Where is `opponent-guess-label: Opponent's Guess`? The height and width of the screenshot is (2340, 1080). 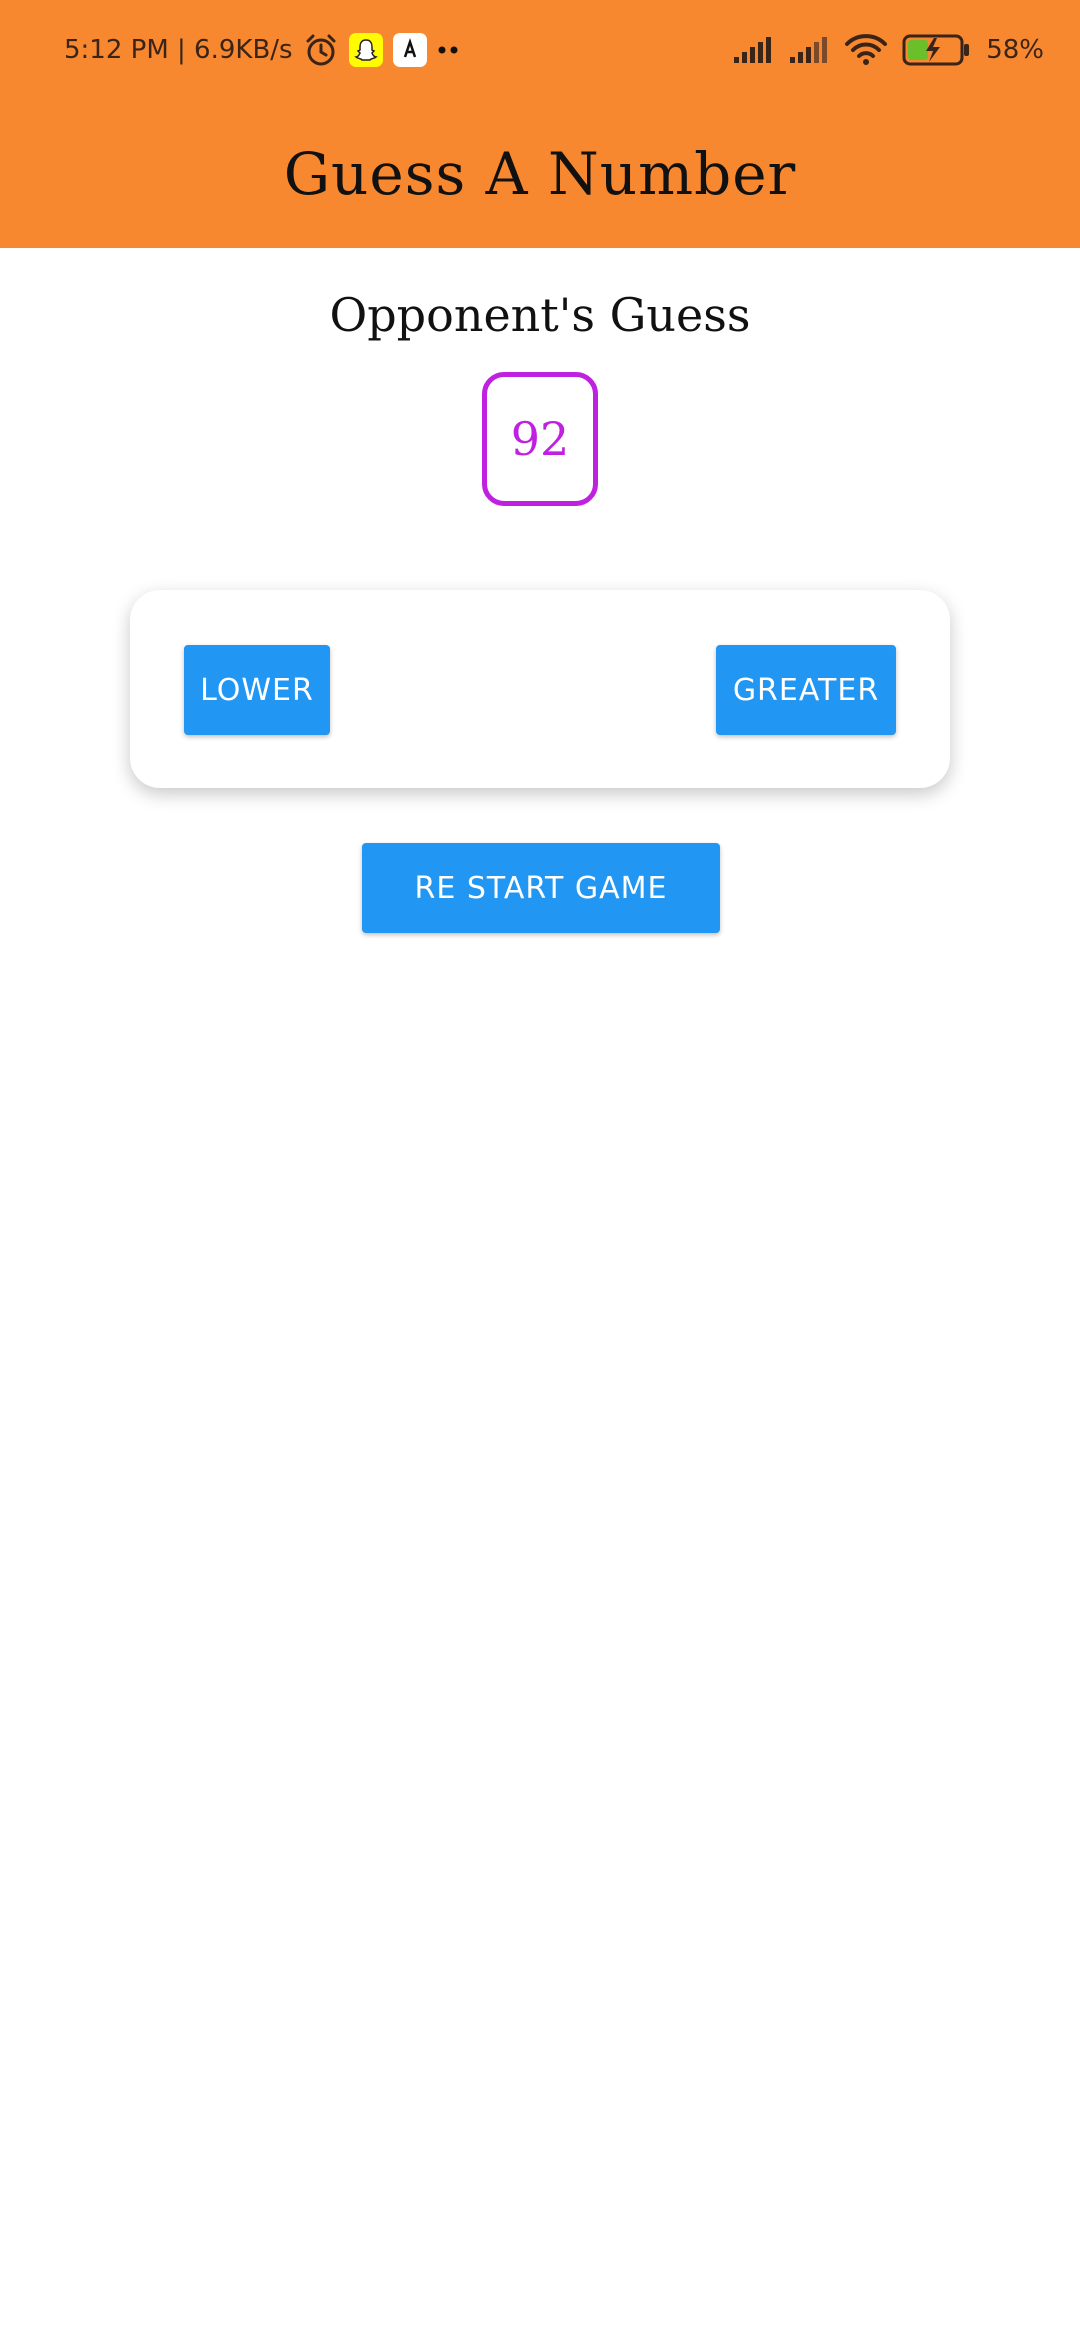 opponent-guess-label: Opponent's Guess is located at coordinates (540, 315).